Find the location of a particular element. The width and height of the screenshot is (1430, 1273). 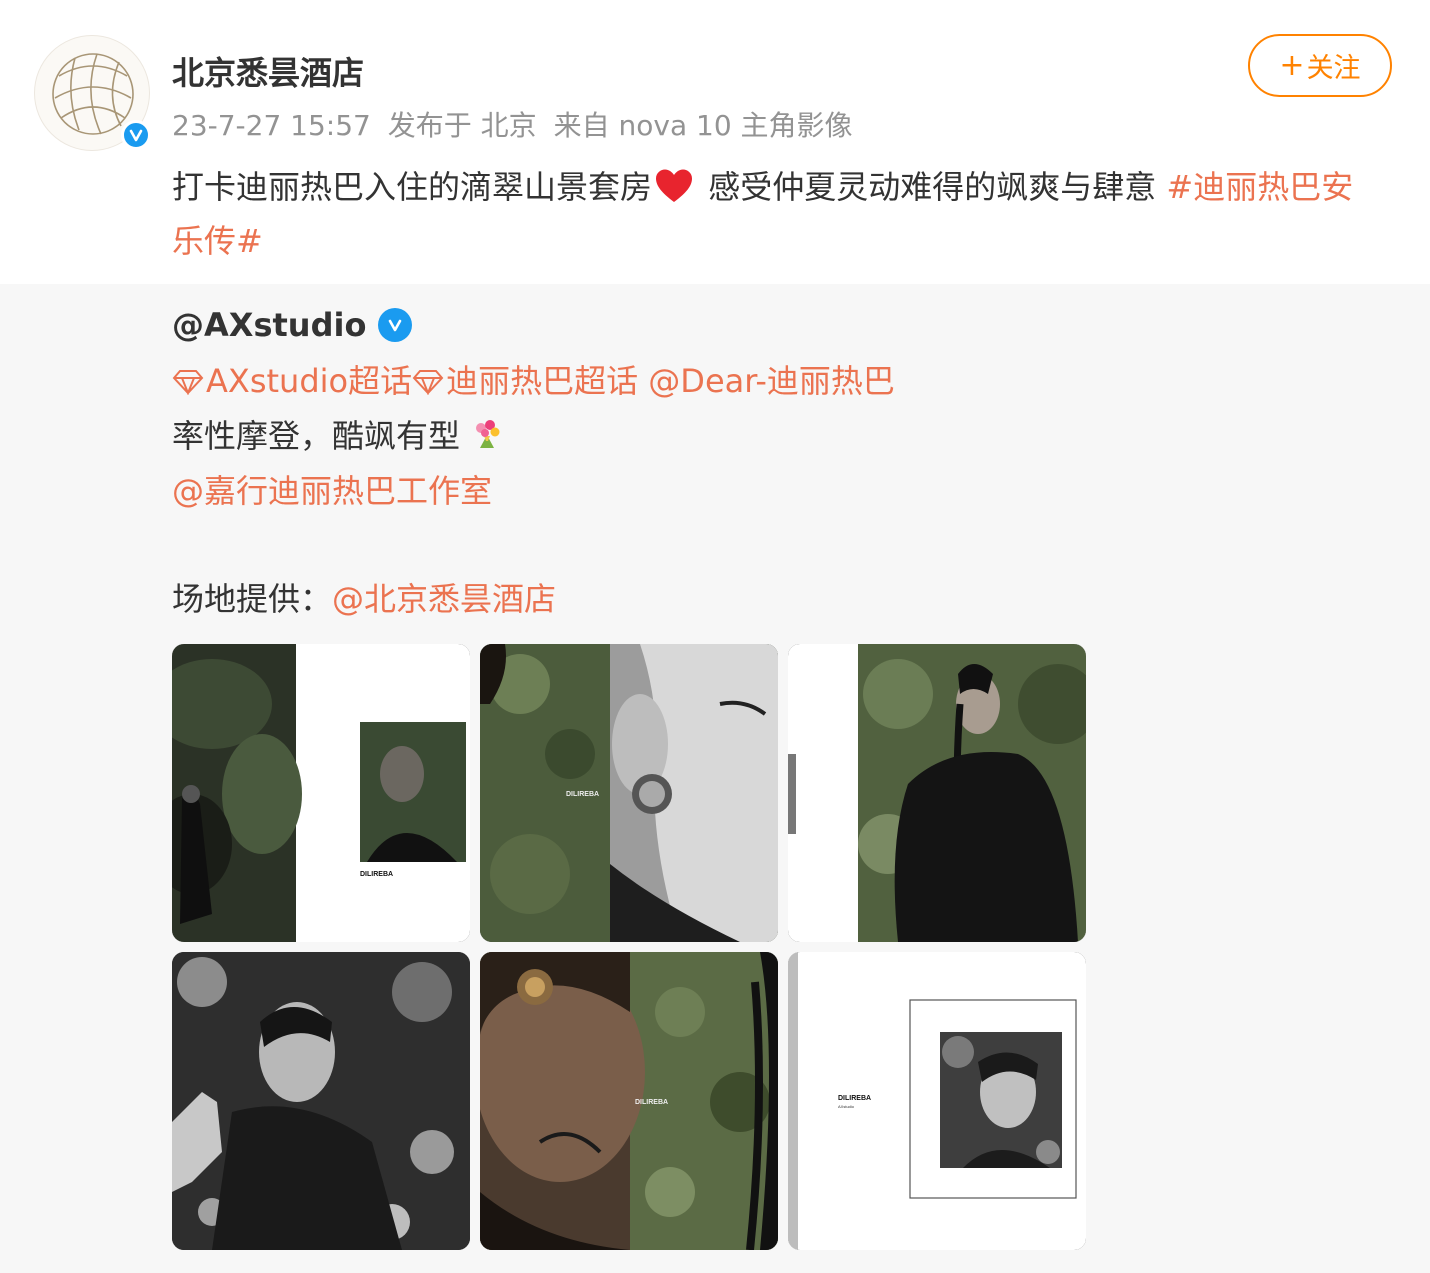

repost-author: @AXstudio is located at coordinates (292, 325).